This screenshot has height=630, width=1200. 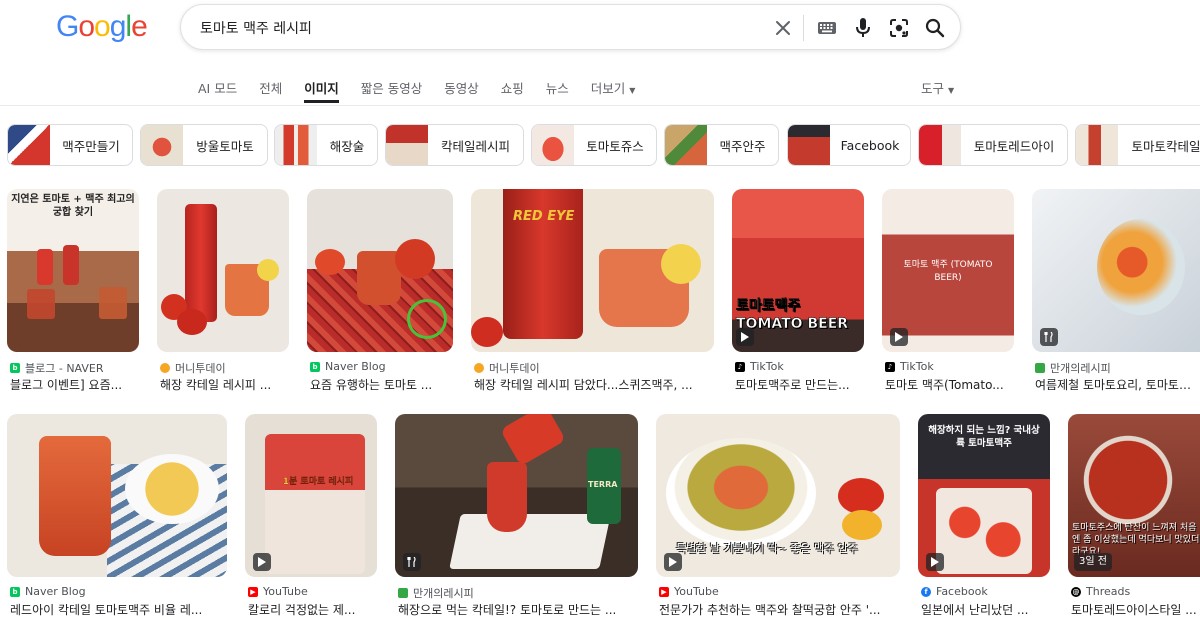 What do you see at coordinates (91, 146) in the screenshot?
I see `chip-label: 맥주만들기` at bounding box center [91, 146].